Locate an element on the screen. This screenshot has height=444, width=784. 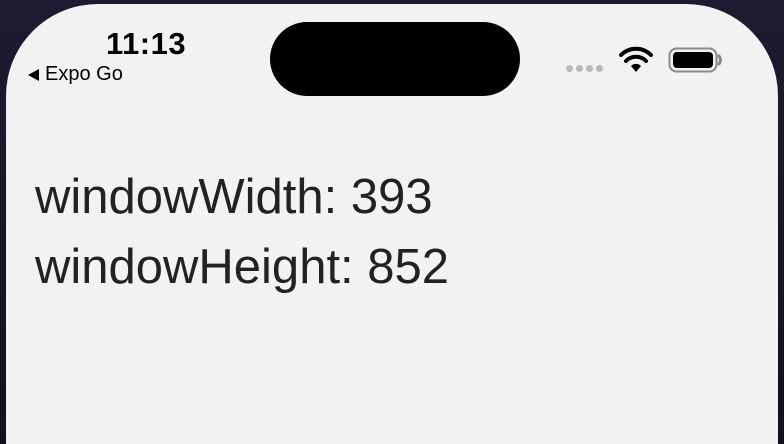
dynamic-island is located at coordinates (395, 59).